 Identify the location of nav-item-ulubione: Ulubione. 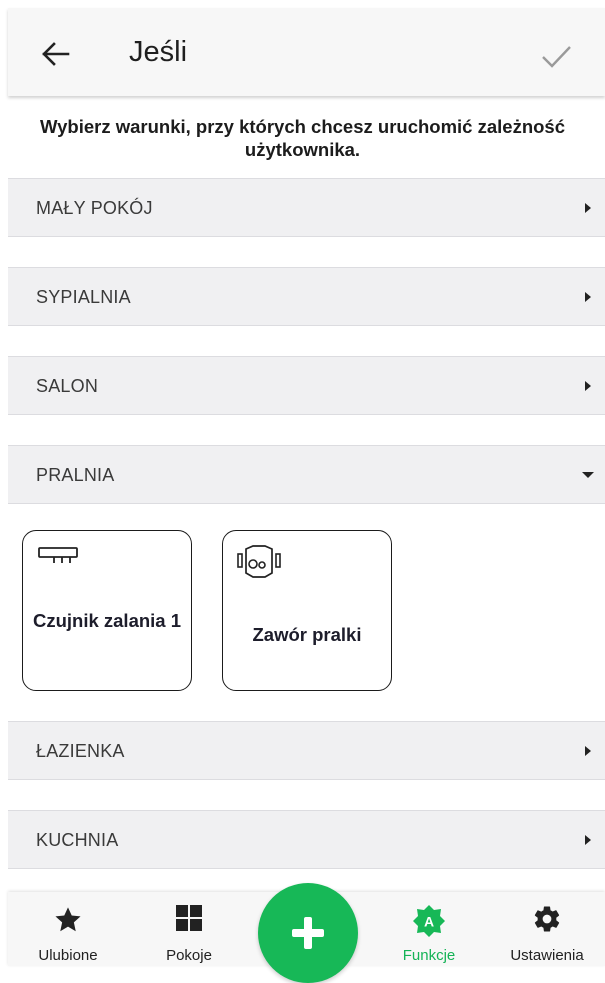
(68, 929).